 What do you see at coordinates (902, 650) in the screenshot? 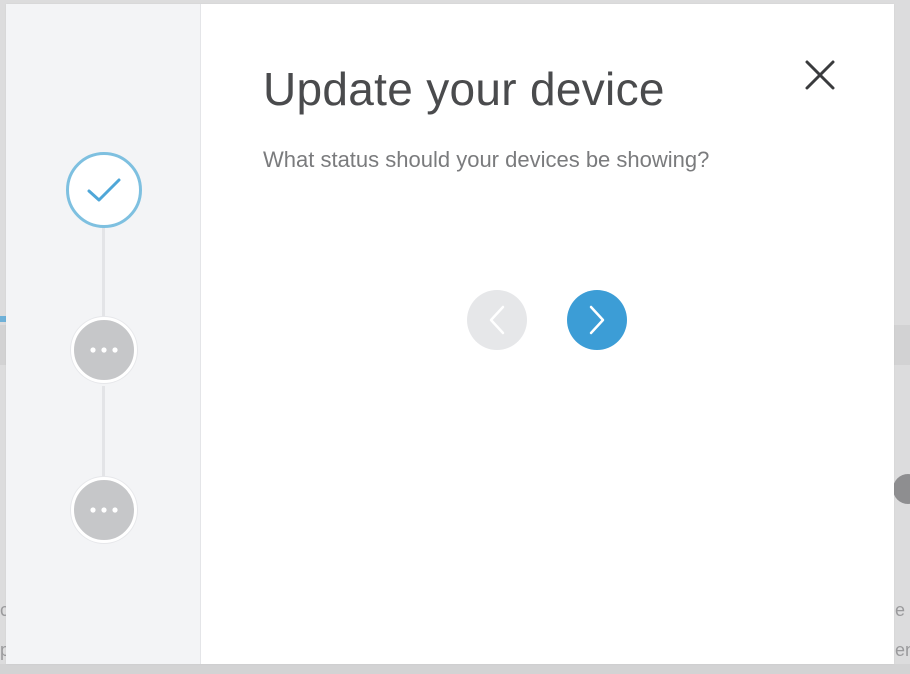
I see `background-text-fragment: en` at bounding box center [902, 650].